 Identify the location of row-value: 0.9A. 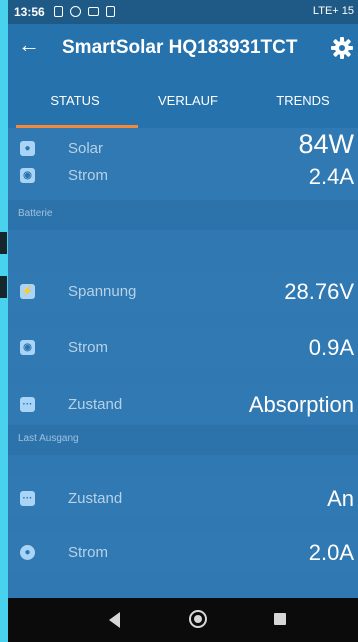
(331, 347).